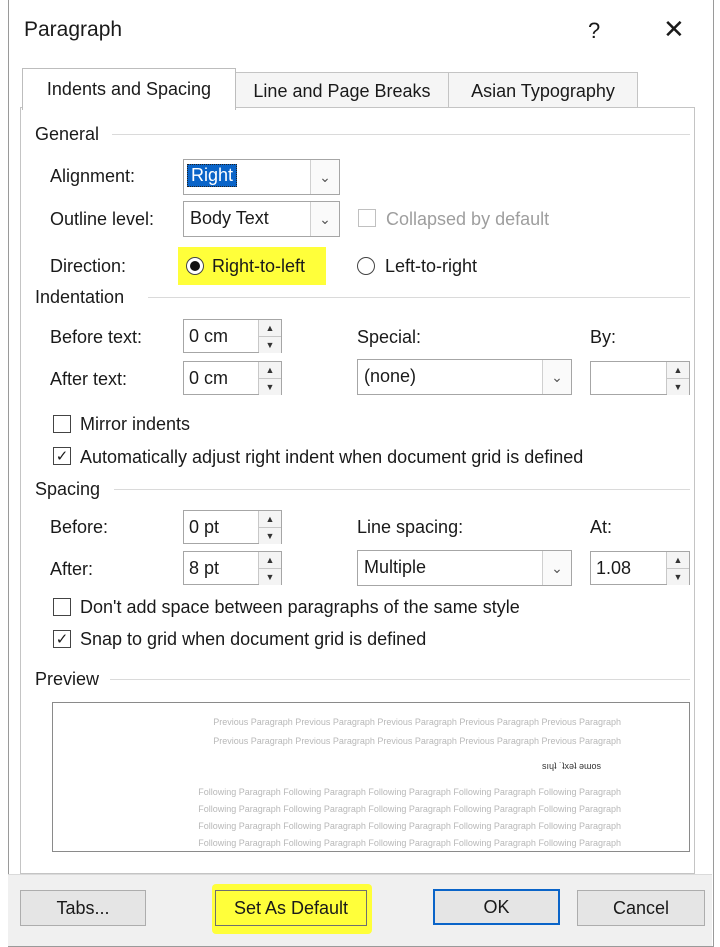 This screenshot has height=947, width=720. I want to click on outline-level-label: Outline level:, so click(102, 219).